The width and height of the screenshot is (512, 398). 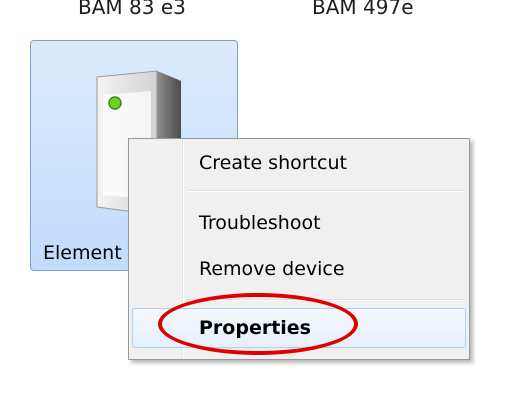 What do you see at coordinates (82, 253) in the screenshot?
I see `device-name: Element` at bounding box center [82, 253].